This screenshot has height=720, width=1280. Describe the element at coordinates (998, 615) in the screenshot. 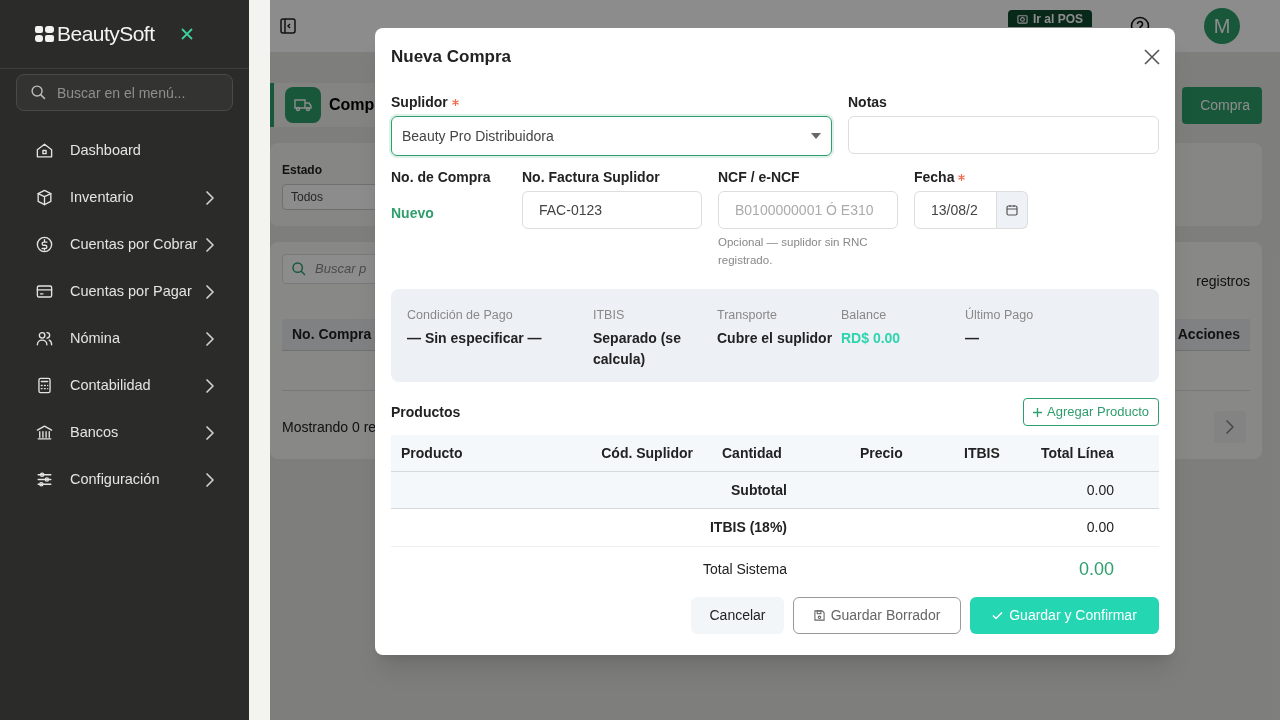

I see `check-icon` at that location.